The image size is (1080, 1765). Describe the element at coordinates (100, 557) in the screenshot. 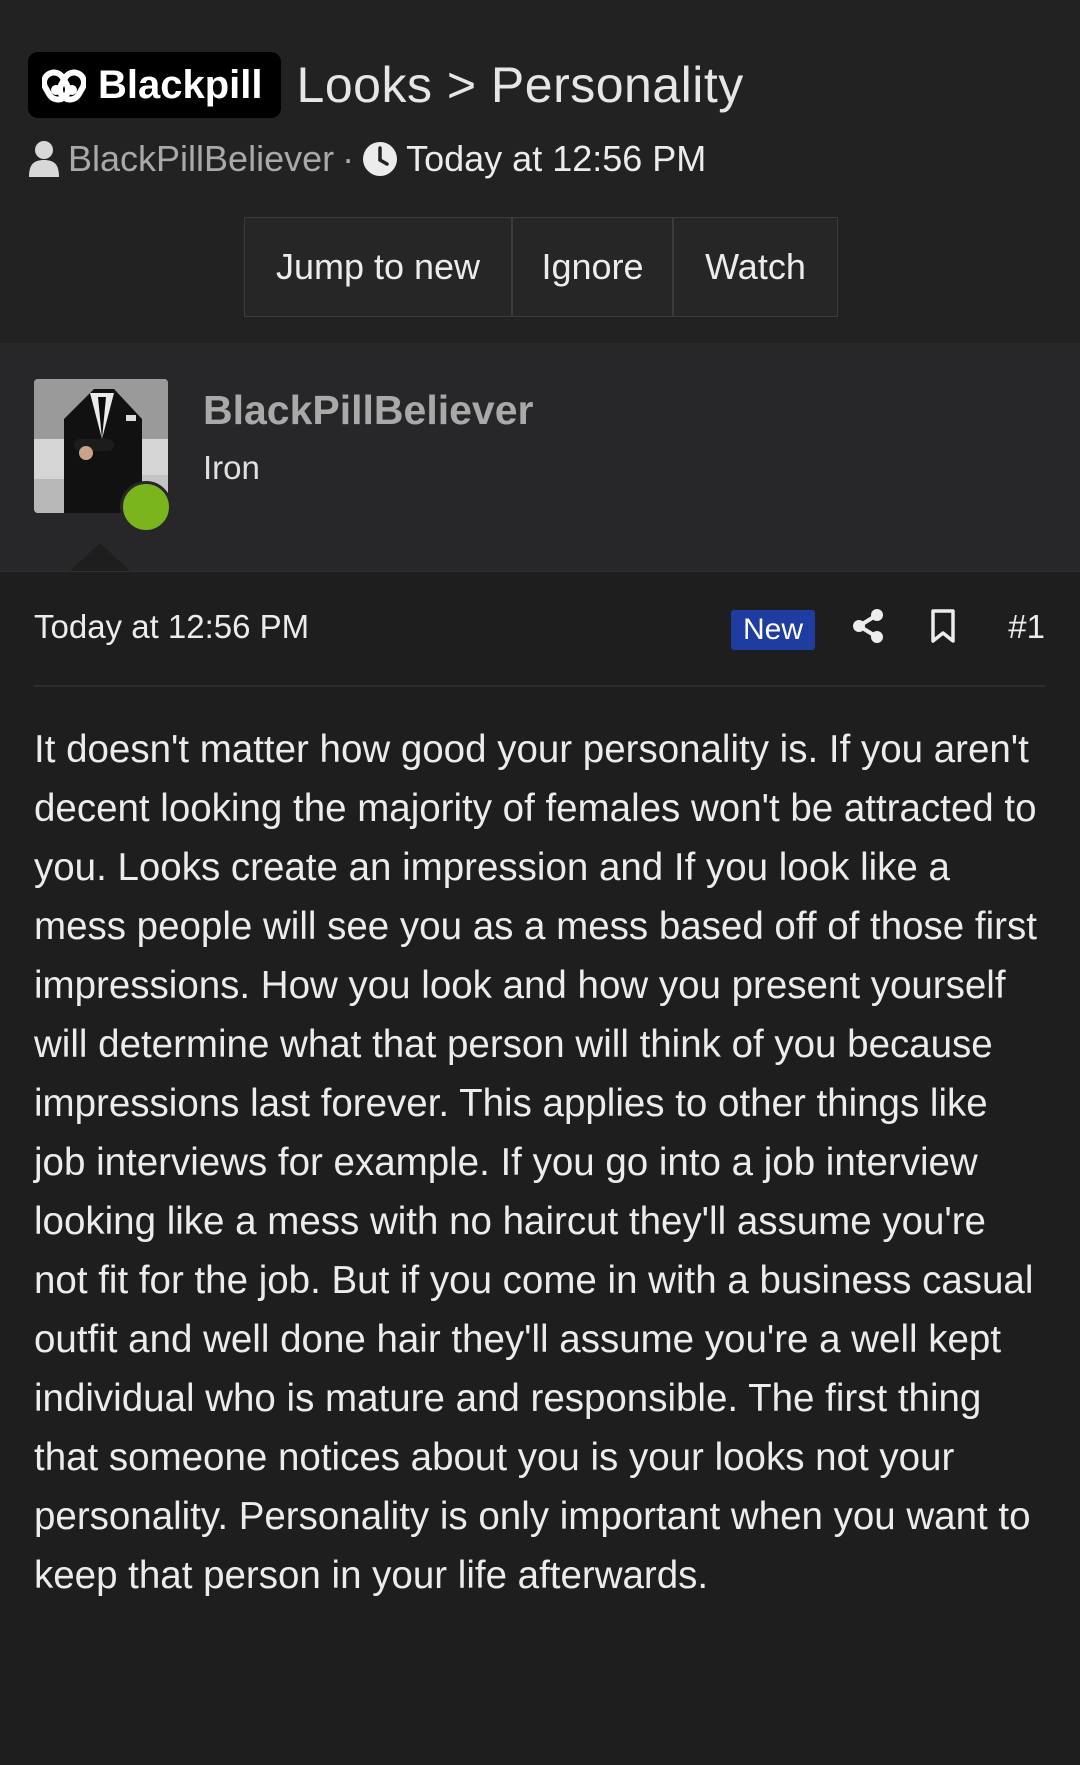

I see `user-card-pointer` at that location.